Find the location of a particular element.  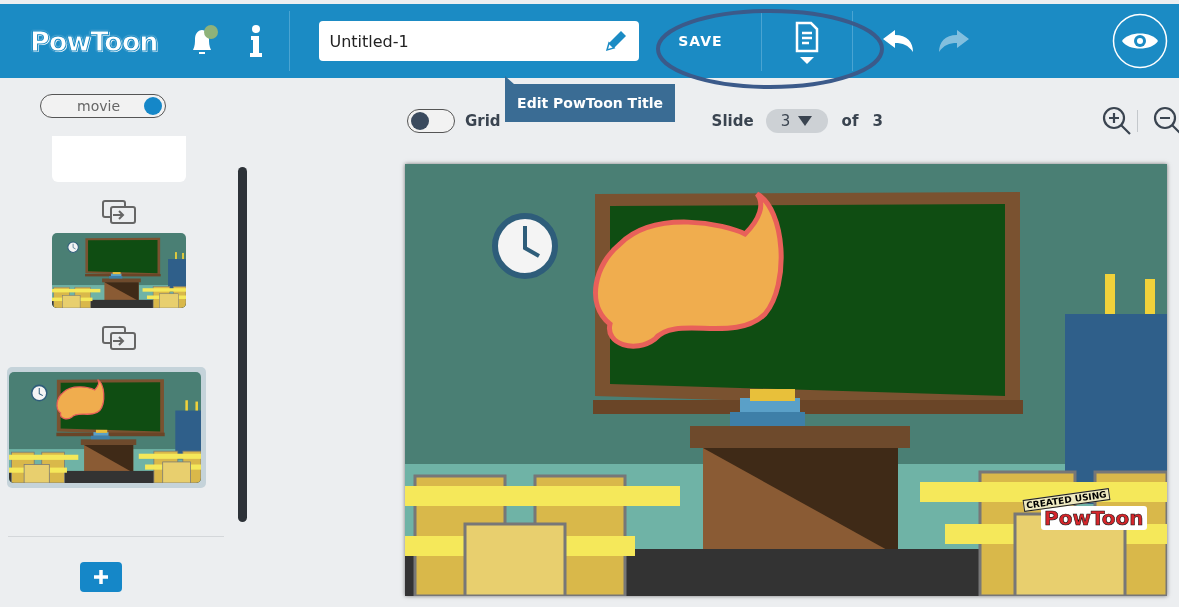

watermark-logo: PowToon is located at coordinates (1094, 518).